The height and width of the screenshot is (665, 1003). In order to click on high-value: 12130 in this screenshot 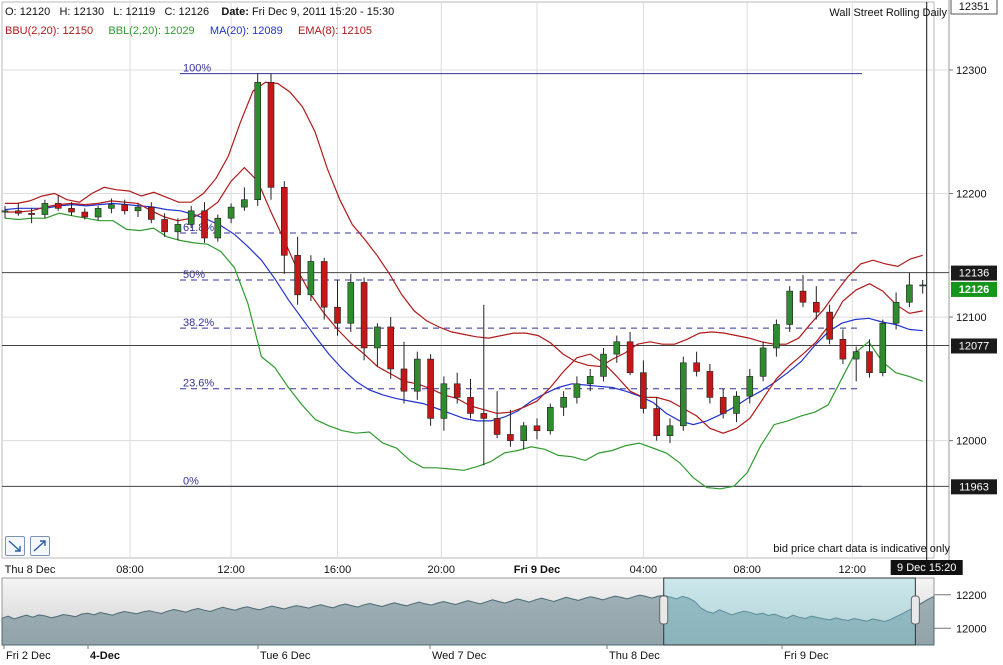, I will do `click(89, 12)`.